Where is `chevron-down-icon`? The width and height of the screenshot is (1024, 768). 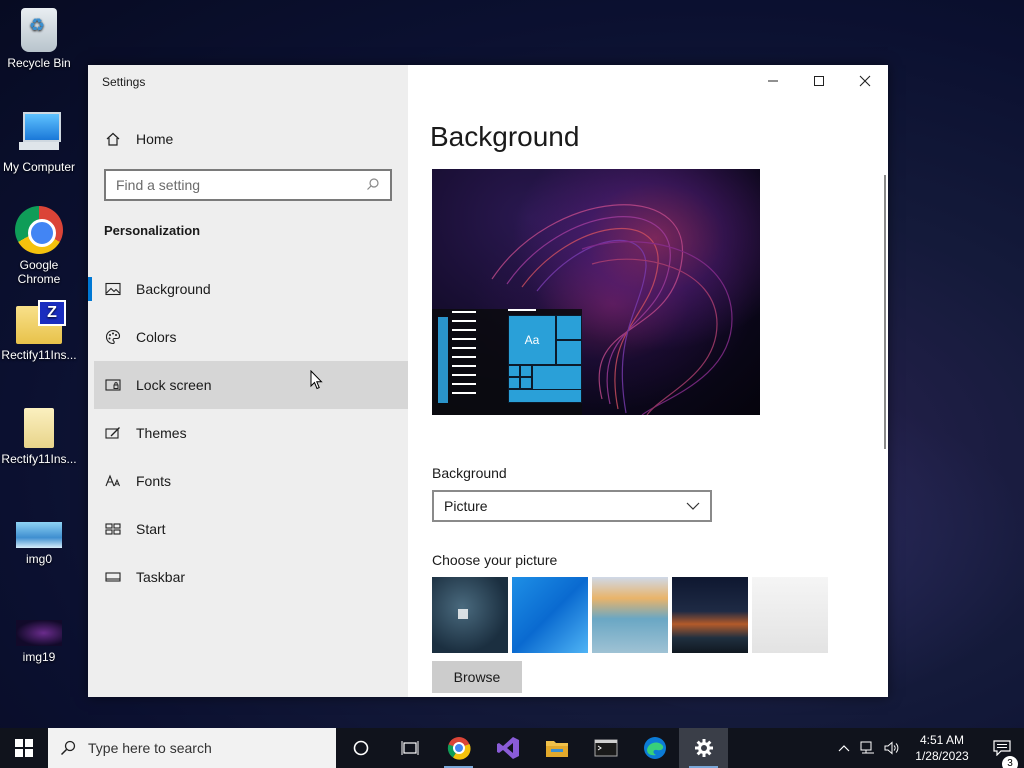 chevron-down-icon is located at coordinates (693, 506).